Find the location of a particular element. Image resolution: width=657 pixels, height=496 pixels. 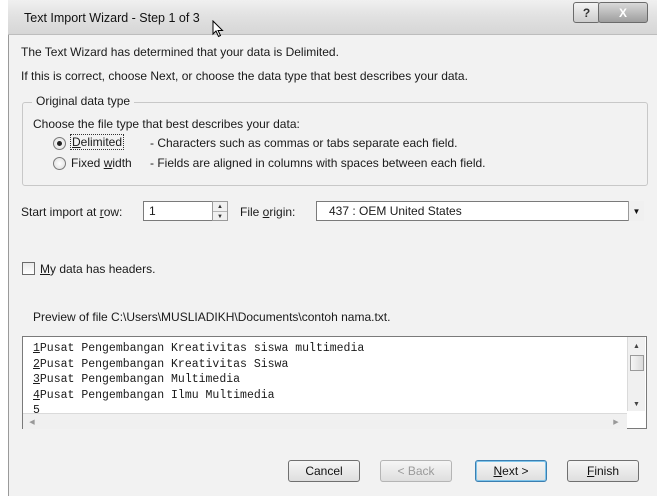

help-button: ? is located at coordinates (586, 12).